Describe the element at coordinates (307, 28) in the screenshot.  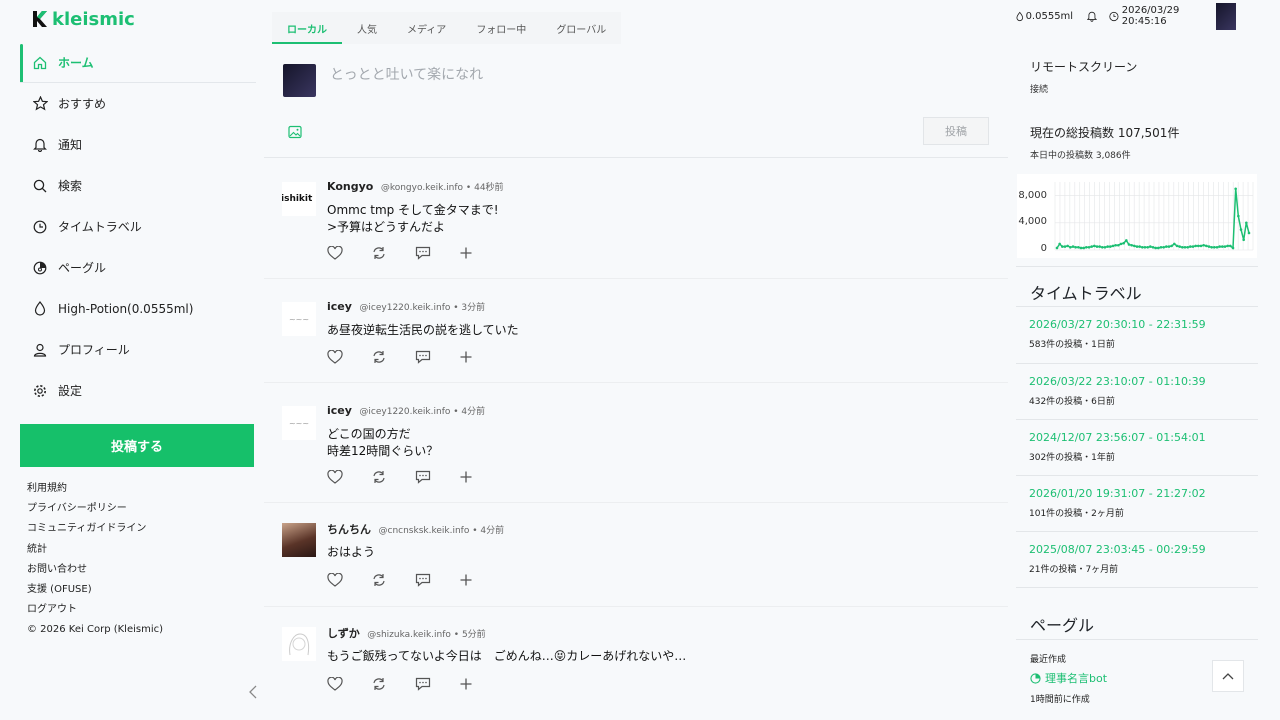
I see `tab-local: ローカル` at that location.